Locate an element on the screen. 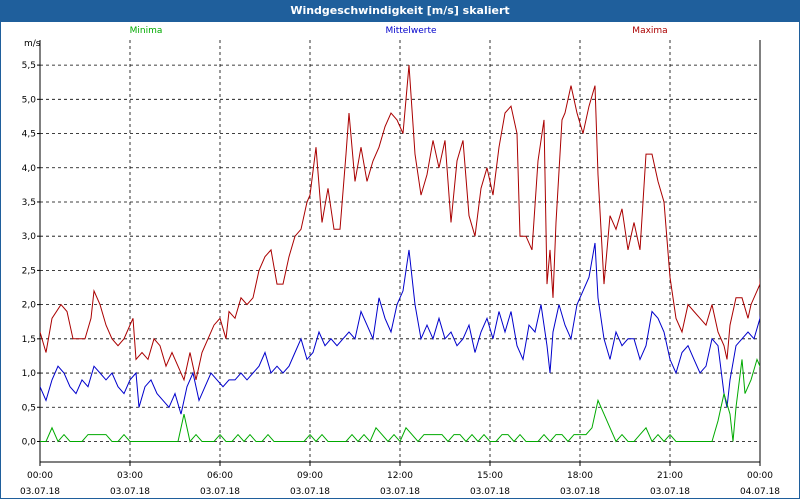 This screenshot has width=800, height=500. y-tick-label: 3,5 is located at coordinates (29, 203).